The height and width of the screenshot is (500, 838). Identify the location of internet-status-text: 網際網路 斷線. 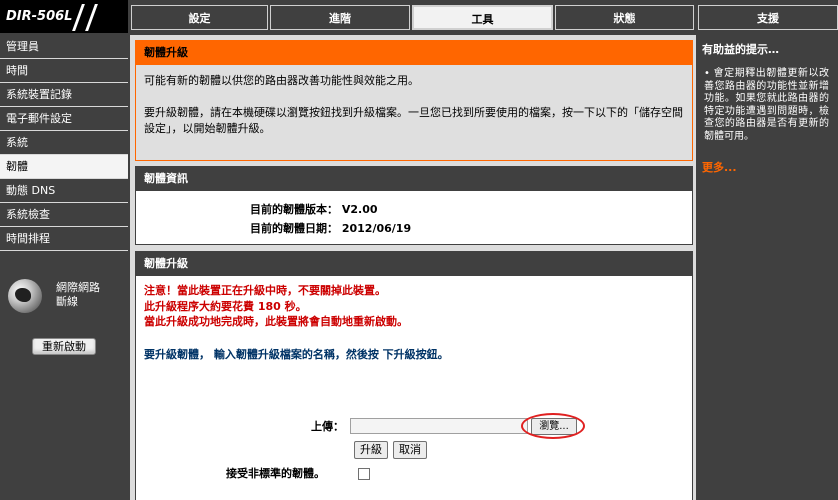
(78, 294).